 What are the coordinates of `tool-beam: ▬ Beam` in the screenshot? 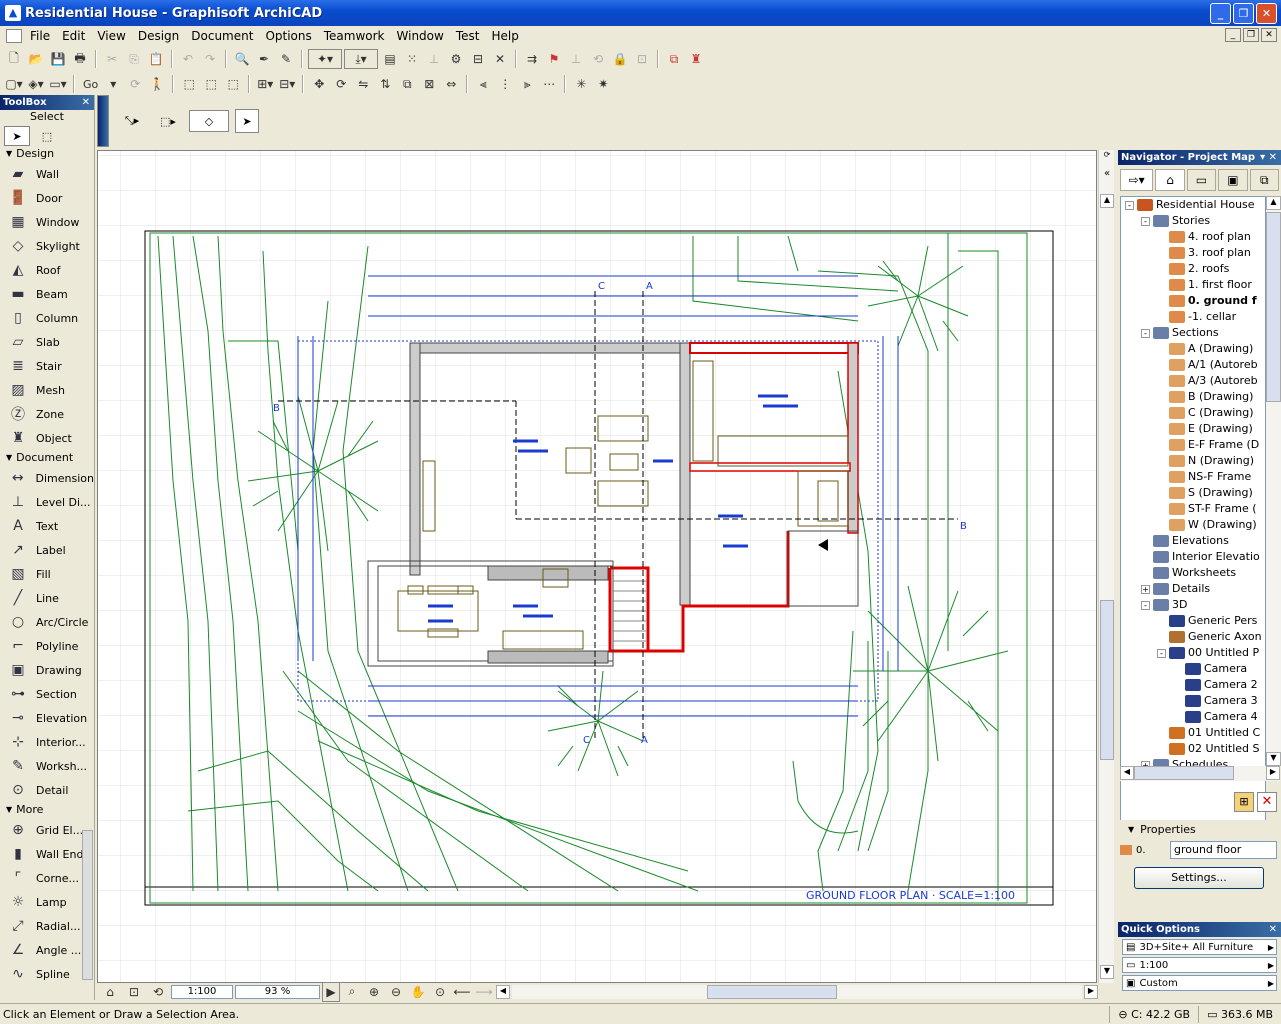 It's located at (47, 294).